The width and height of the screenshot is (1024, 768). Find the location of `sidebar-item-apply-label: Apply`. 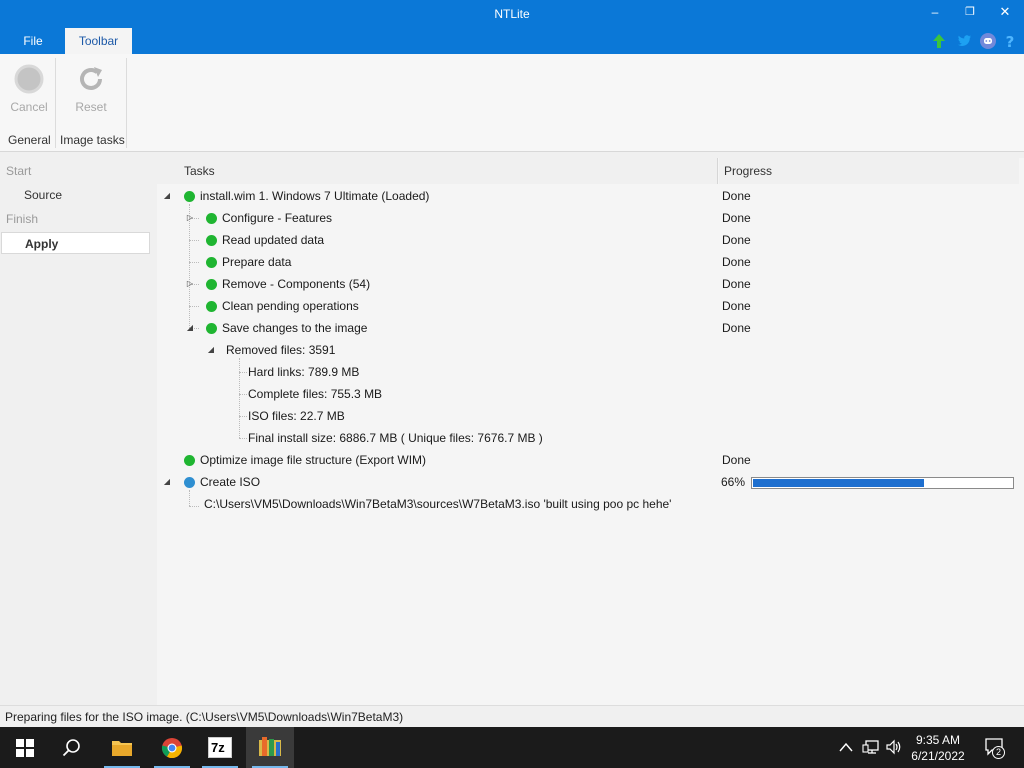

sidebar-item-apply-label: Apply is located at coordinates (42, 244).